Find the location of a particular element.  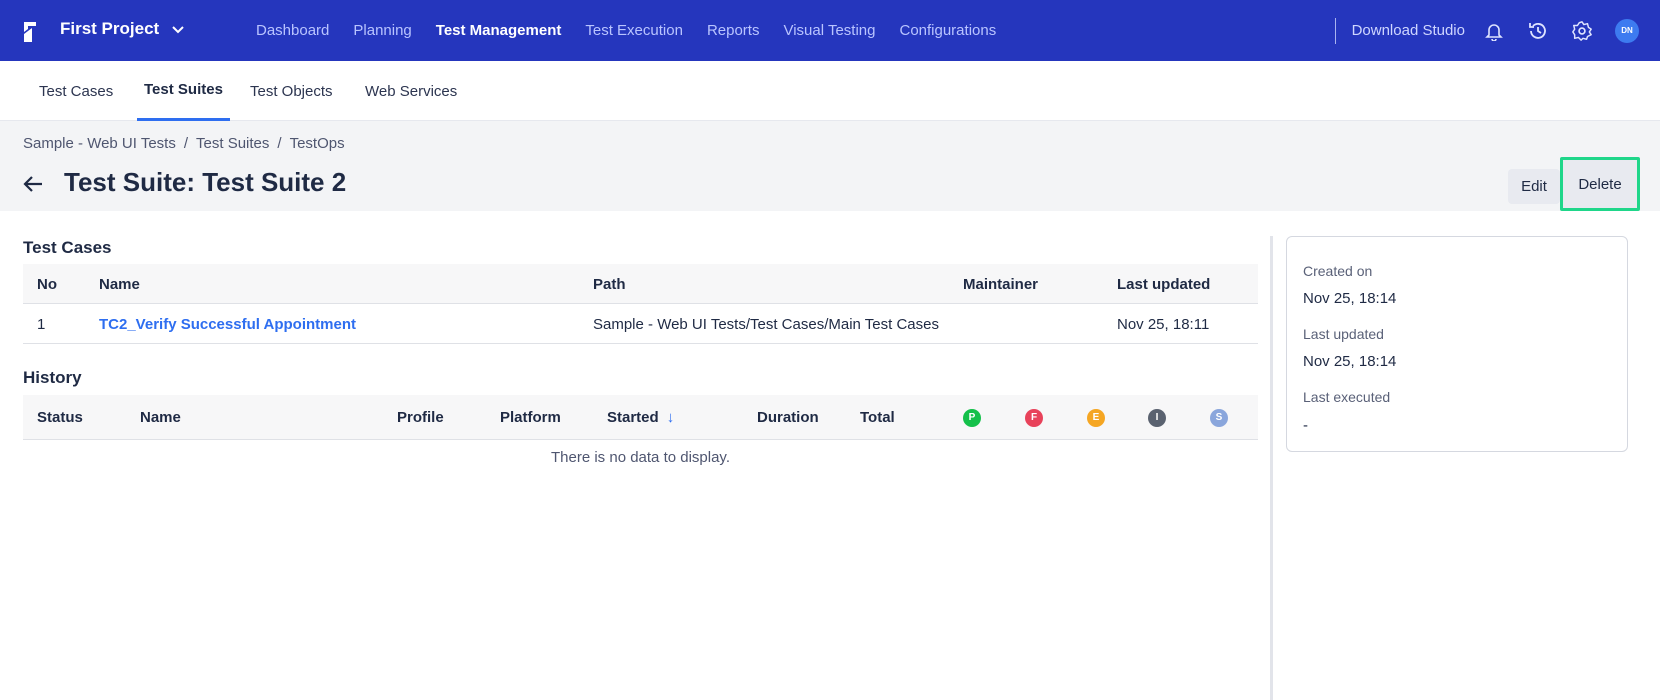

updated-label: Last updated is located at coordinates (1343, 334).